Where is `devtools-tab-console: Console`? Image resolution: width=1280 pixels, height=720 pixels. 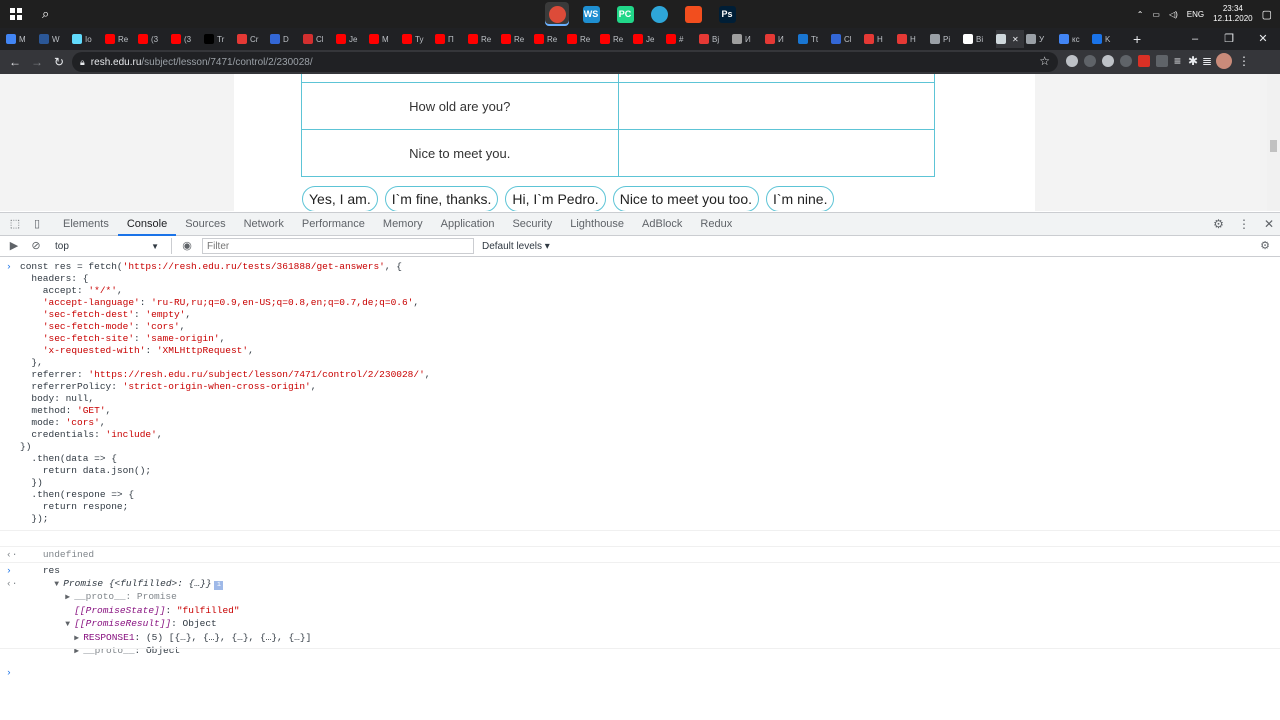 devtools-tab-console: Console is located at coordinates (147, 224).